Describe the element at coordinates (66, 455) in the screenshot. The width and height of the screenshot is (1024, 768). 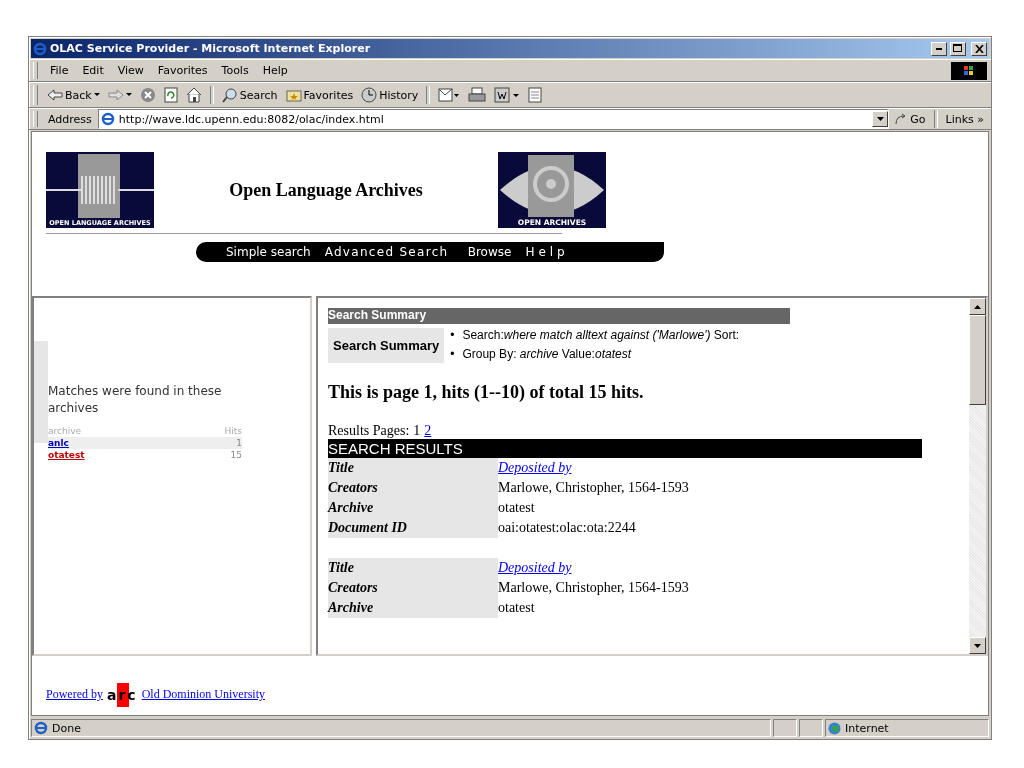
I see `archive-link: otatest` at that location.